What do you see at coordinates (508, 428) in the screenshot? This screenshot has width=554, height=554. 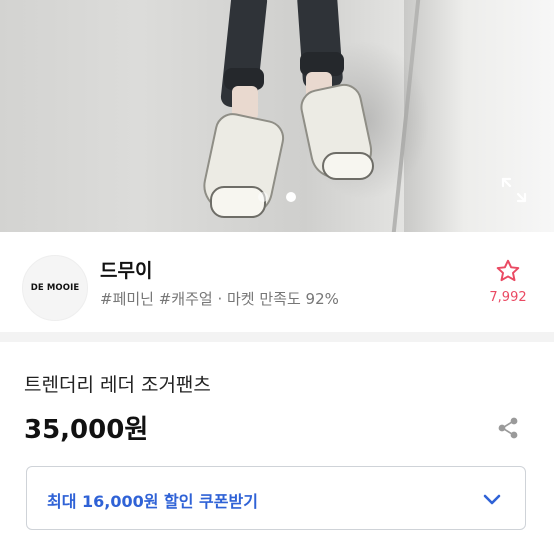 I see `share-icon` at bounding box center [508, 428].